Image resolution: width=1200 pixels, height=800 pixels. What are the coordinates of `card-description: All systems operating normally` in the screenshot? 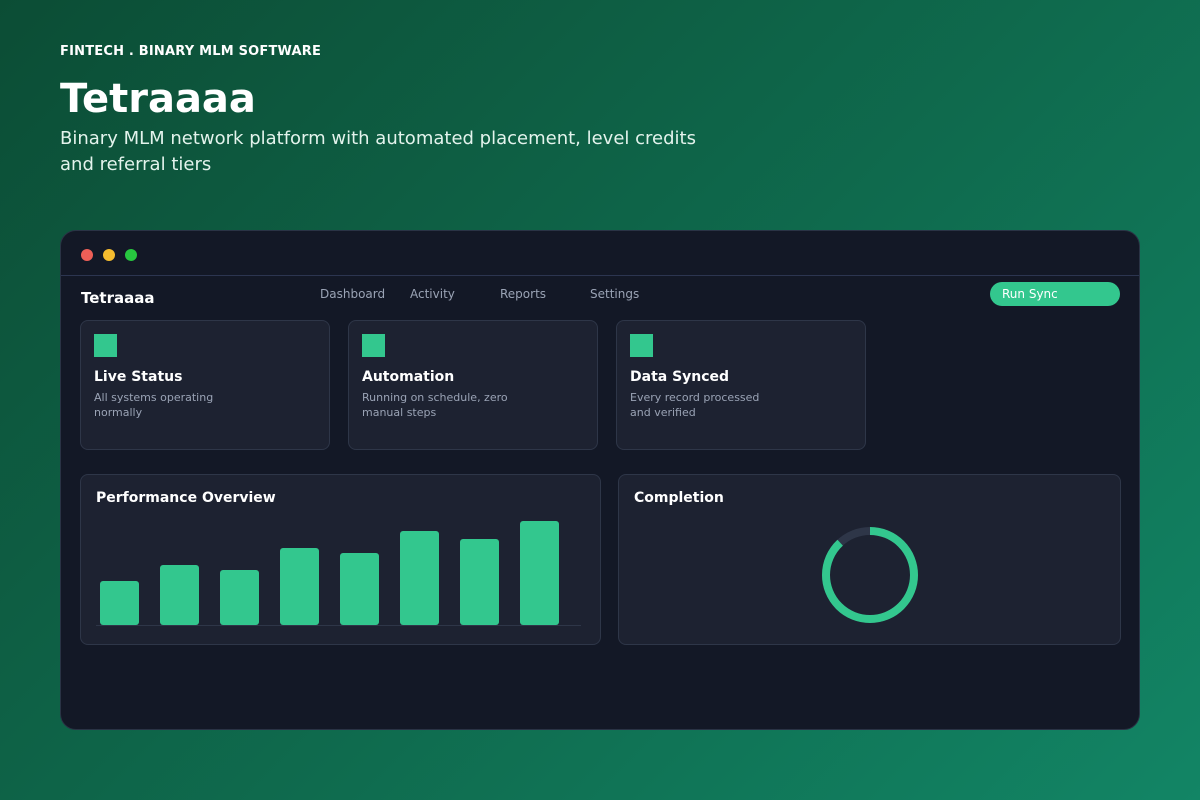 It's located at (154, 405).